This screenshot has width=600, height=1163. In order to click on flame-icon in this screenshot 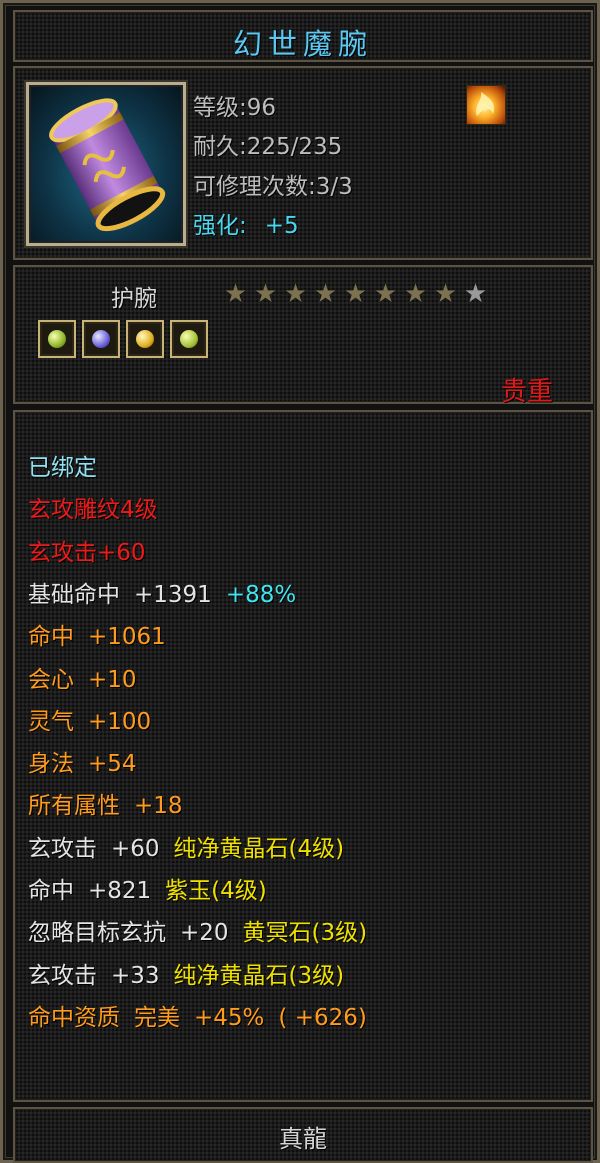, I will do `click(486, 105)`.